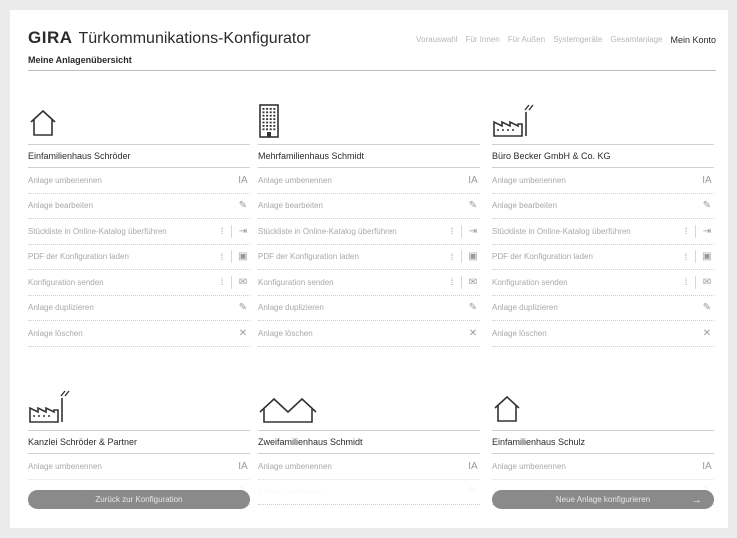  What do you see at coordinates (139, 156) in the screenshot?
I see `installation-name: Einfamilienhaus Schröder` at bounding box center [139, 156].